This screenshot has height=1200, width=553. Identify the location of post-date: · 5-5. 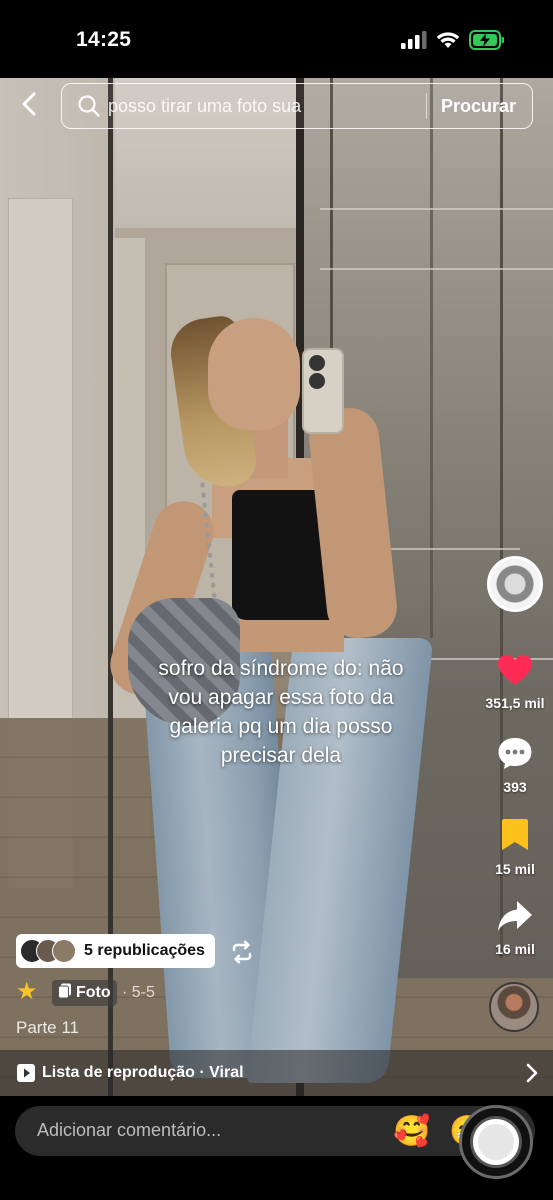
(138, 992).